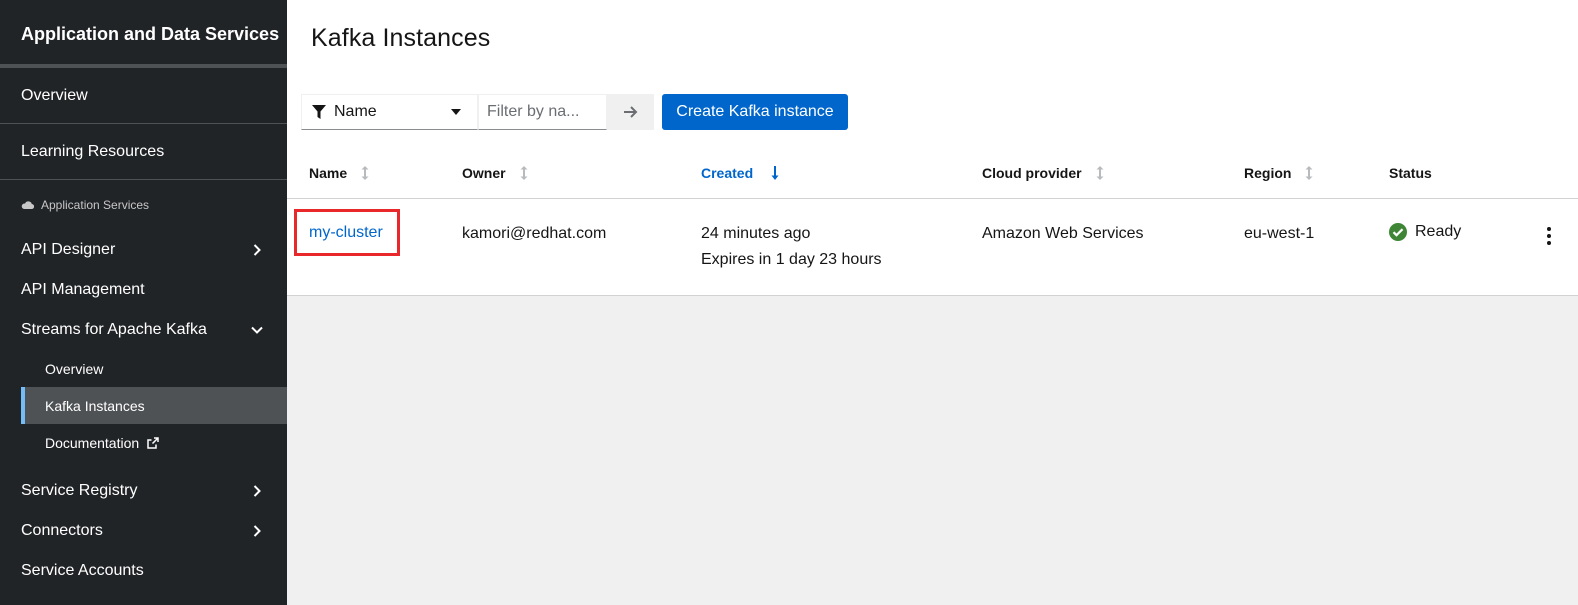 The width and height of the screenshot is (1578, 605). Describe the element at coordinates (154, 368) in the screenshot. I see `sidebar-subitem-overview: Overview` at that location.